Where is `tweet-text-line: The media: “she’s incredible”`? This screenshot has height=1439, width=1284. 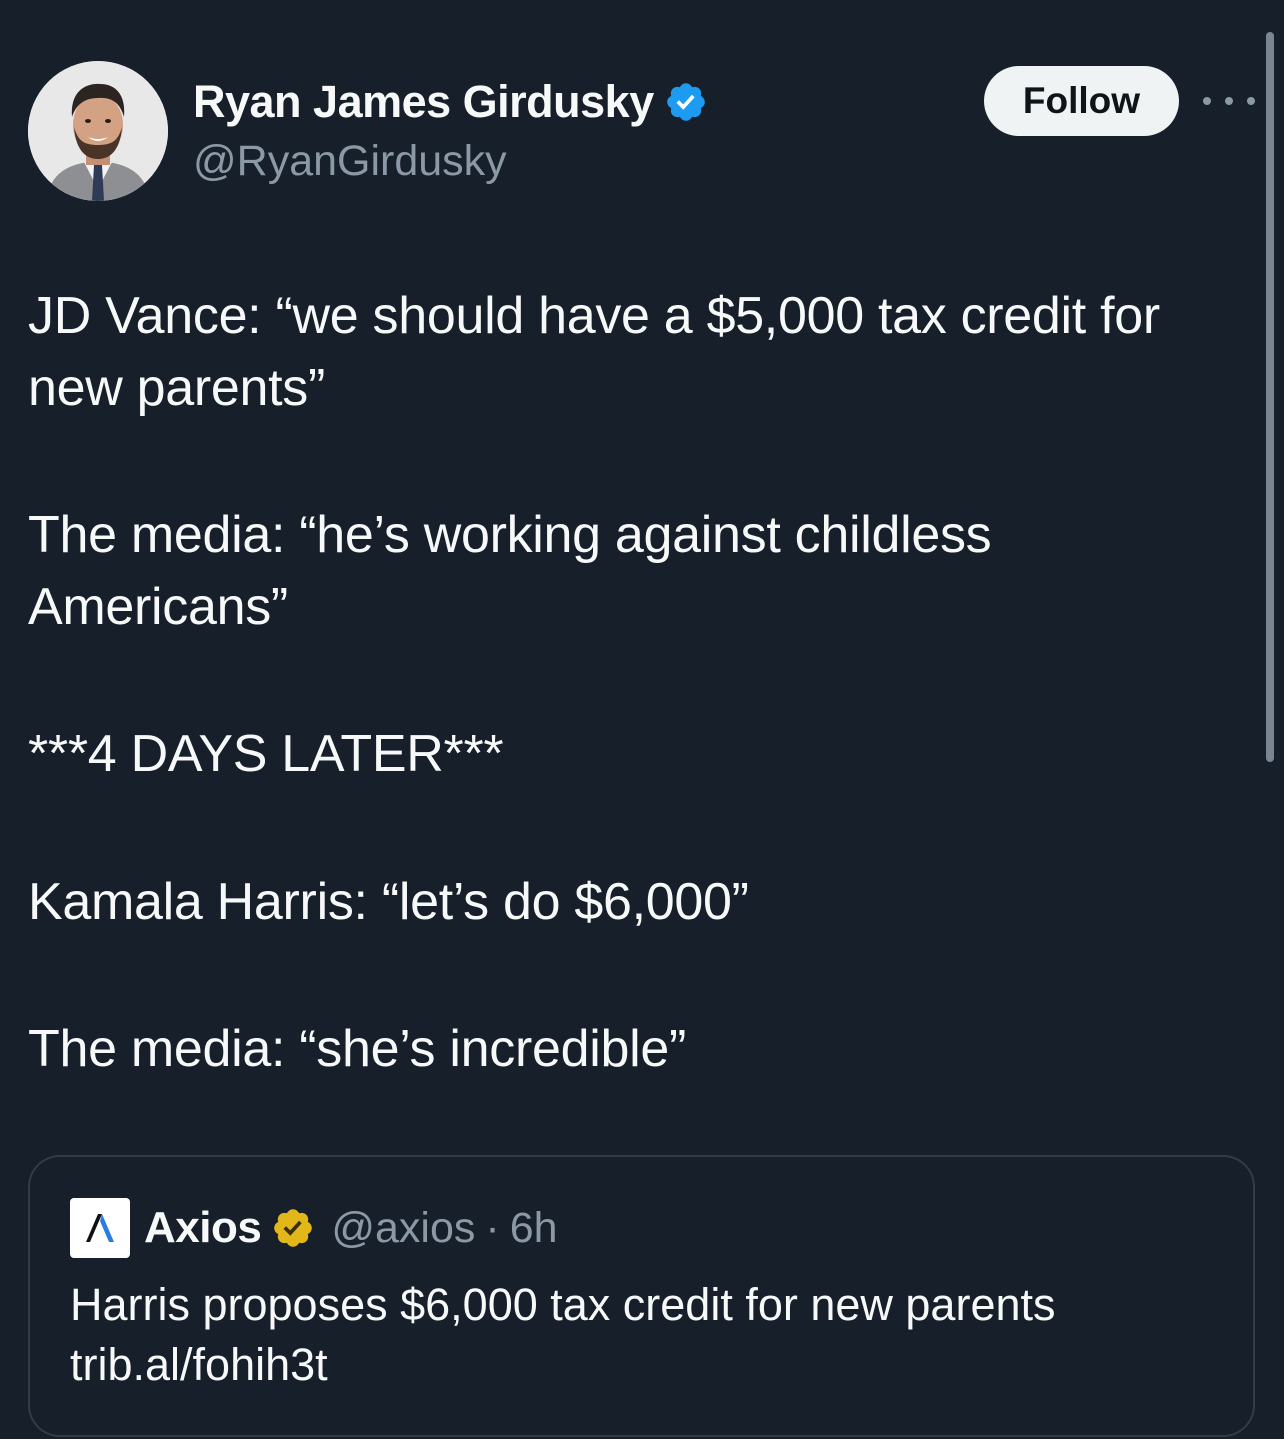
tweet-text-line: The media: “she’s incredible” is located at coordinates (357, 1049).